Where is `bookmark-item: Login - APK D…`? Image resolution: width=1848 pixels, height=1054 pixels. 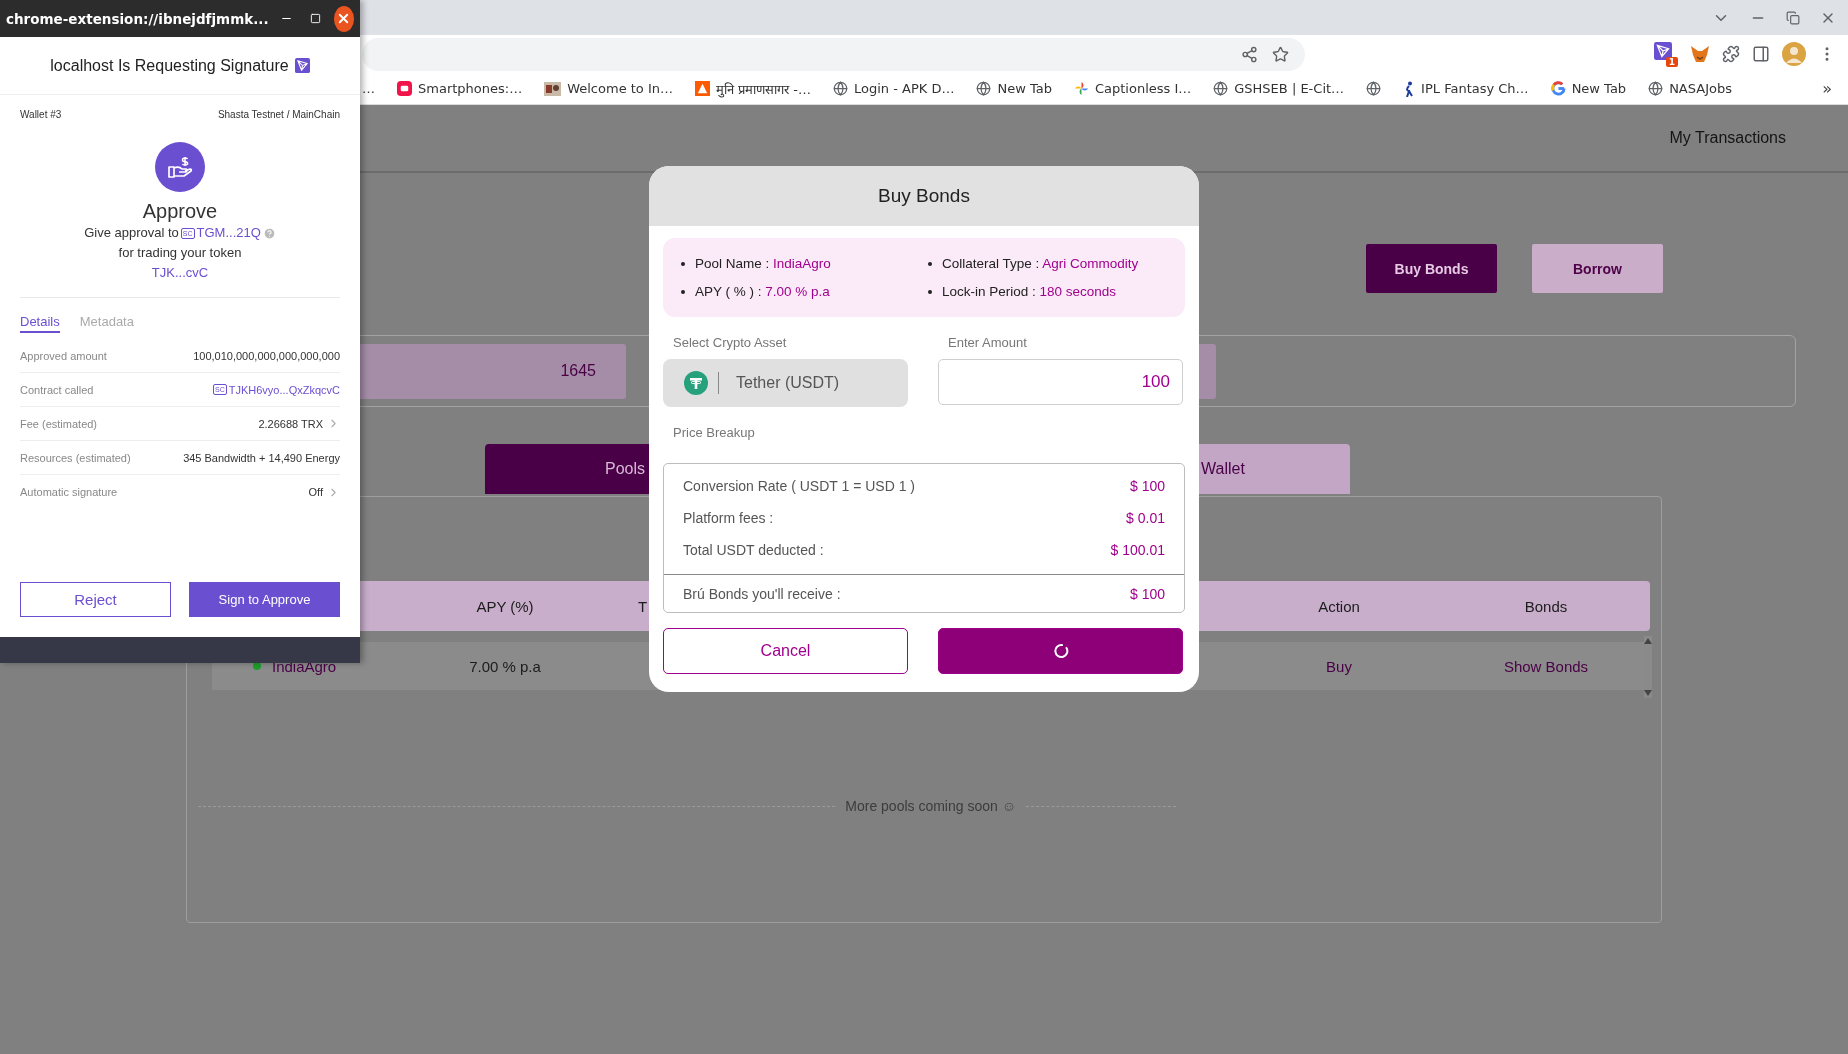 bookmark-item: Login - APK D… is located at coordinates (894, 88).